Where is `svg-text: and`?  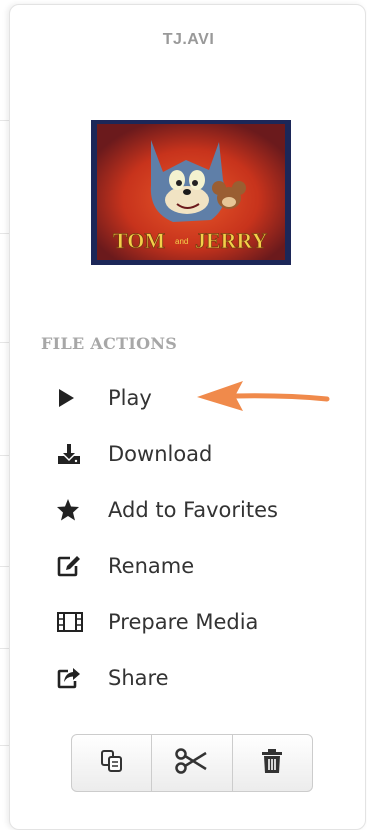 svg-text: and is located at coordinates (181, 241).